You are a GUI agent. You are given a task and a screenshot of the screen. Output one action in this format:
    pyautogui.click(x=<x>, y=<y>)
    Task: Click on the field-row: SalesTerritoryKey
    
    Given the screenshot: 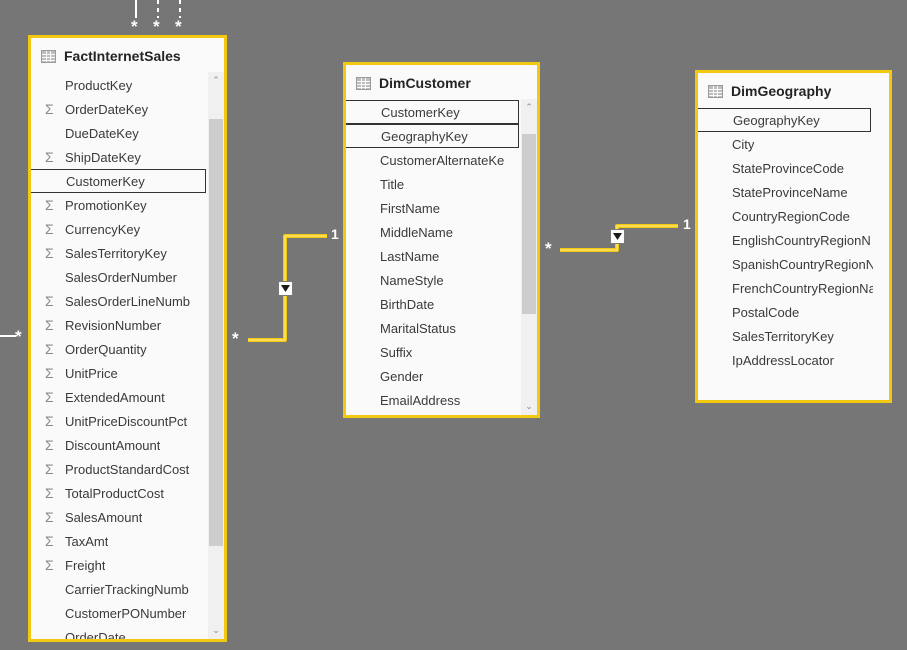 What is the action you would take?
    pyautogui.click(x=785, y=336)
    